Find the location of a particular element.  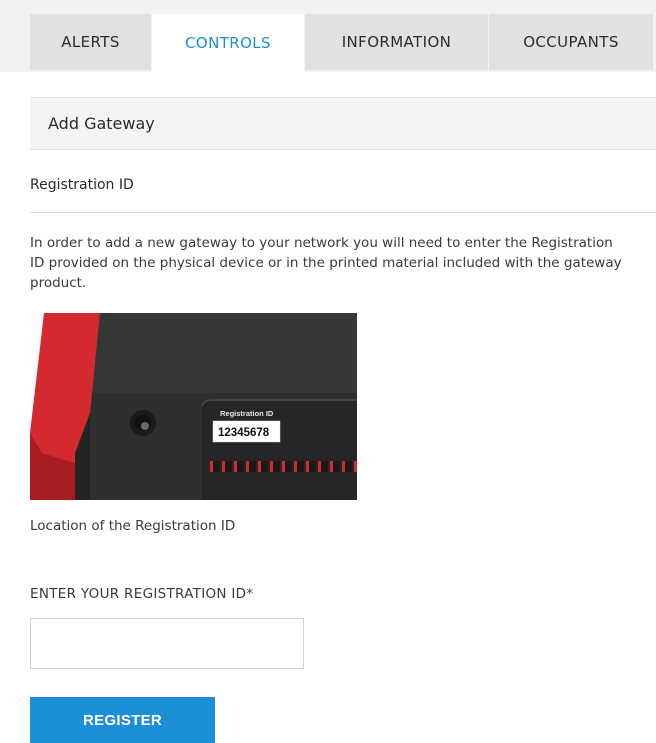

section-title: Add Gateway is located at coordinates (101, 123).